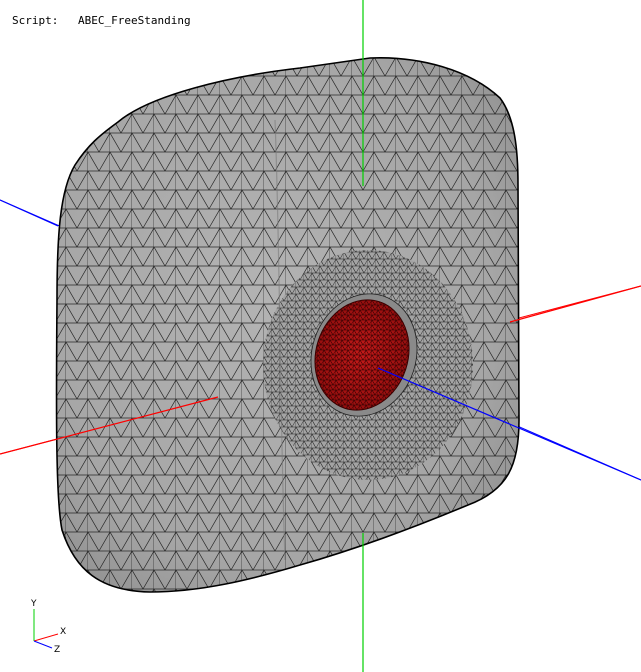 The height and width of the screenshot is (672, 641). I want to click on triad-z-label: Z, so click(57, 650).